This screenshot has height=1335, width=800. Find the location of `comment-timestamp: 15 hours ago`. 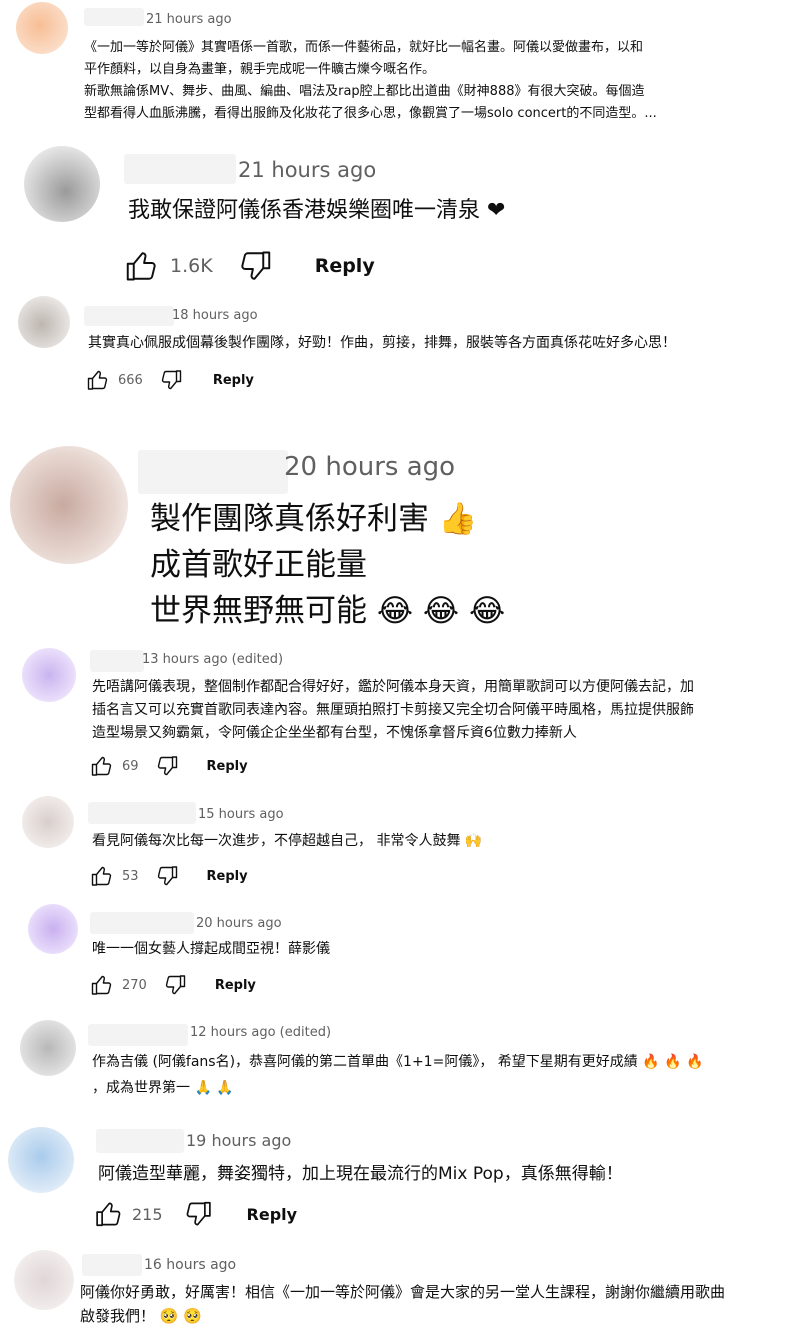

comment-timestamp: 15 hours ago is located at coordinates (241, 814).